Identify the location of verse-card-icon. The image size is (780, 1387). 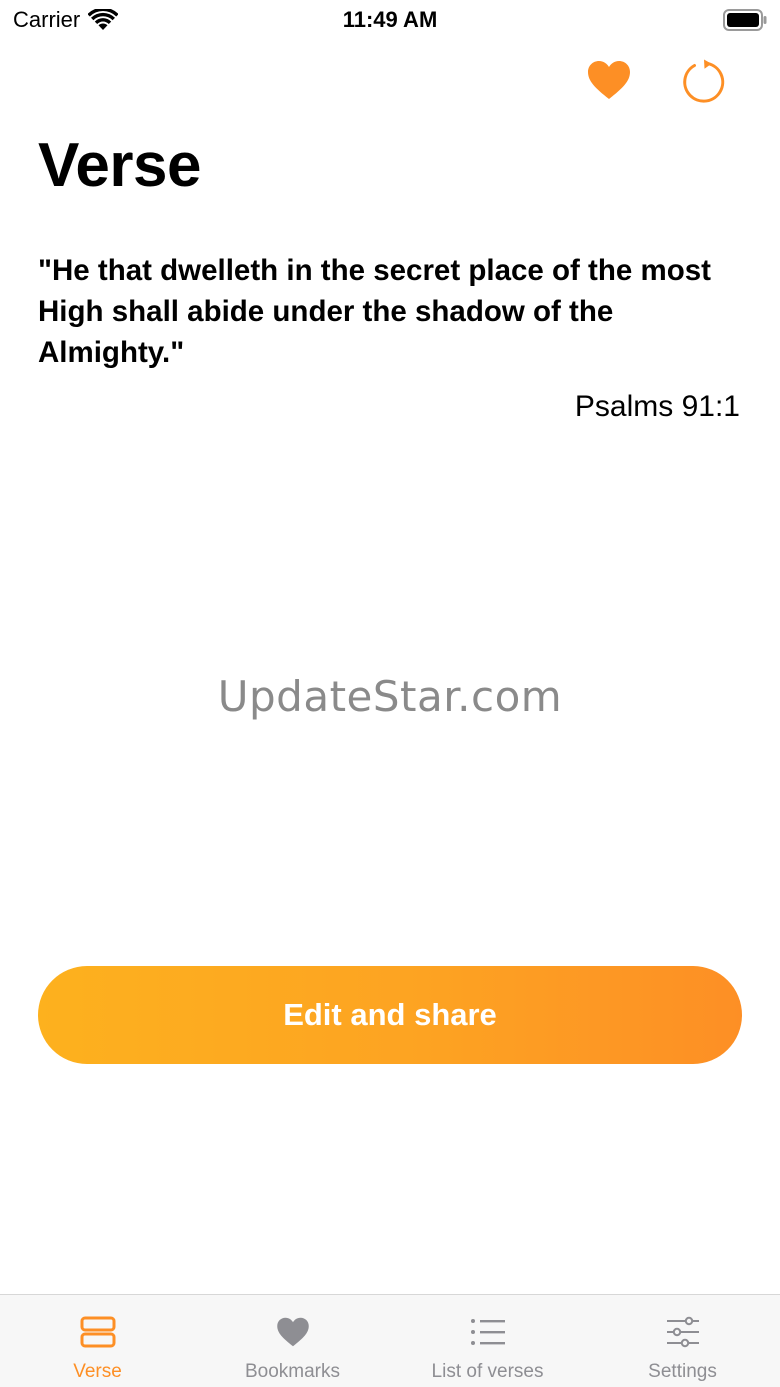
(97, 1332).